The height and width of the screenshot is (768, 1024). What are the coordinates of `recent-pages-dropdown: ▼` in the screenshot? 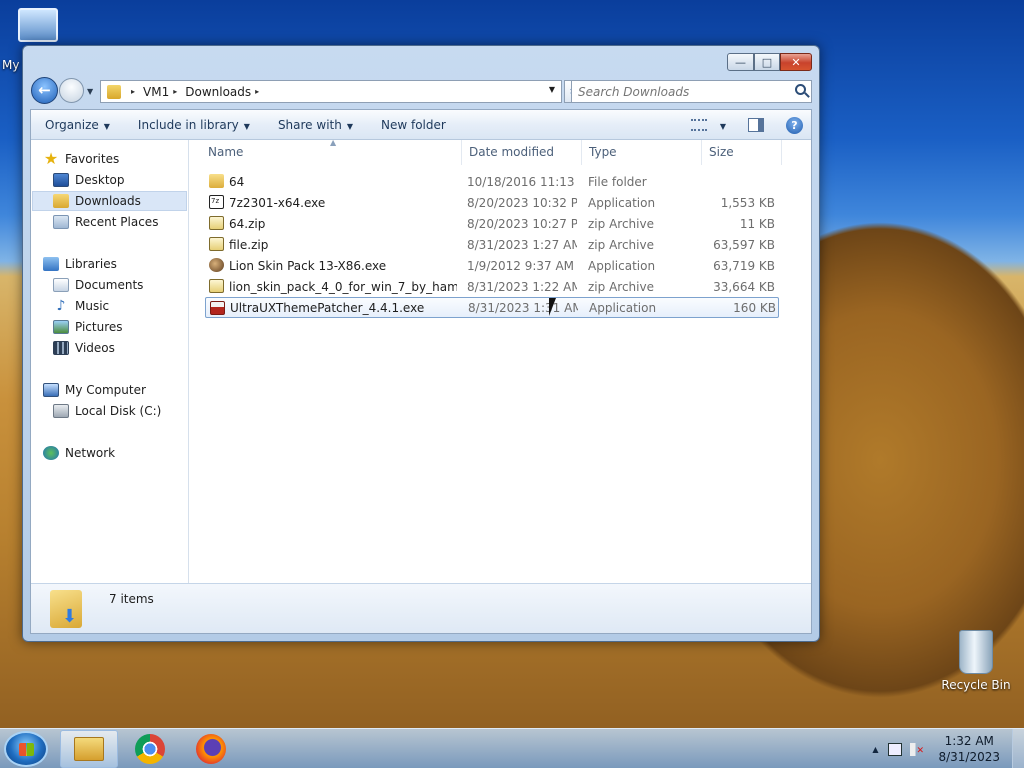 It's located at (90, 91).